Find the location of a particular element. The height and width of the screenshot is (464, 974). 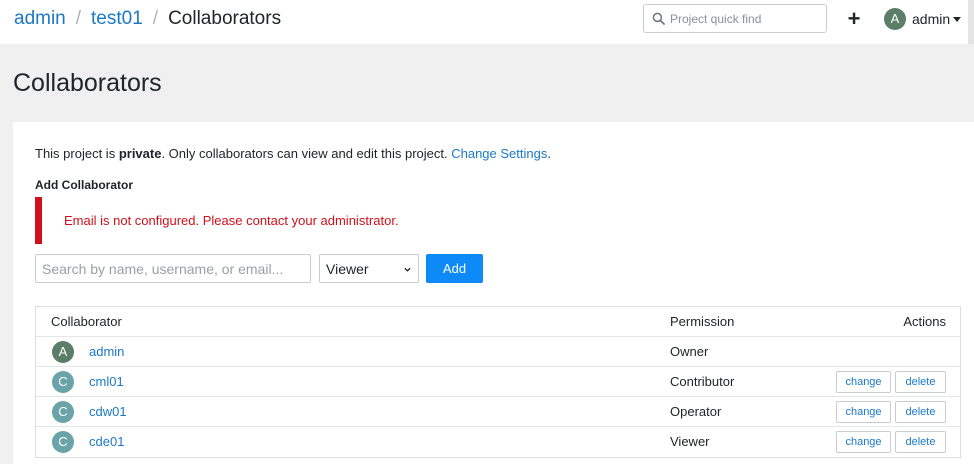

column-header-permission: Permission is located at coordinates (702, 321).